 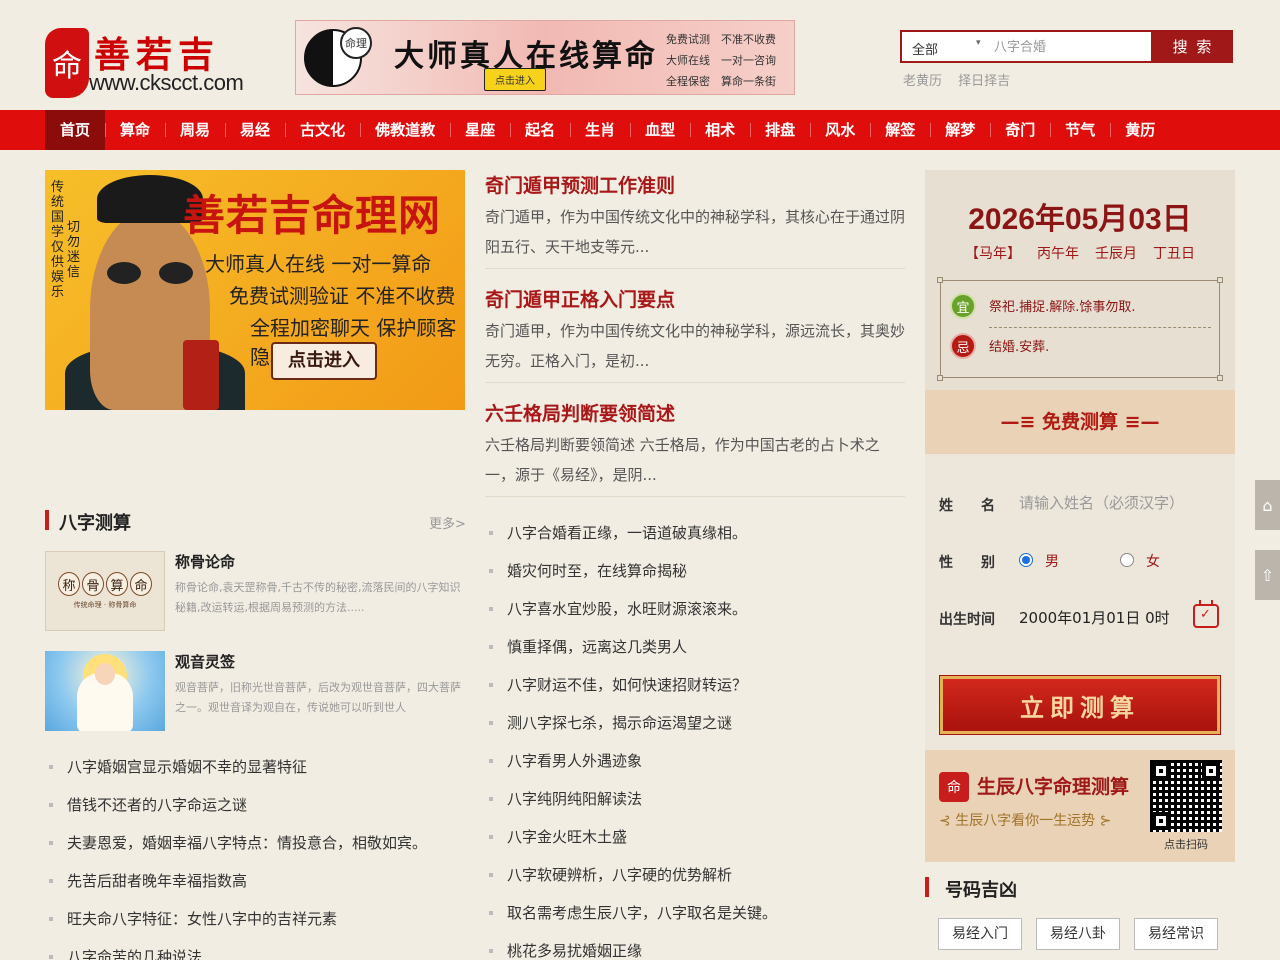 What do you see at coordinates (1267, 505) in the screenshot?
I see `home-float-button: ⌂` at bounding box center [1267, 505].